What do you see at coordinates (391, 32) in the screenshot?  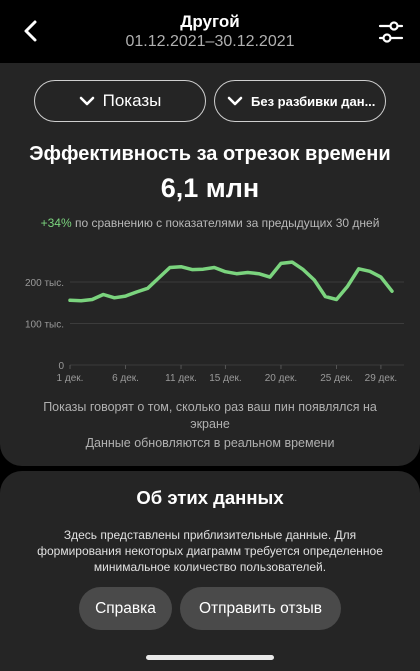 I see `sliders-icon` at bounding box center [391, 32].